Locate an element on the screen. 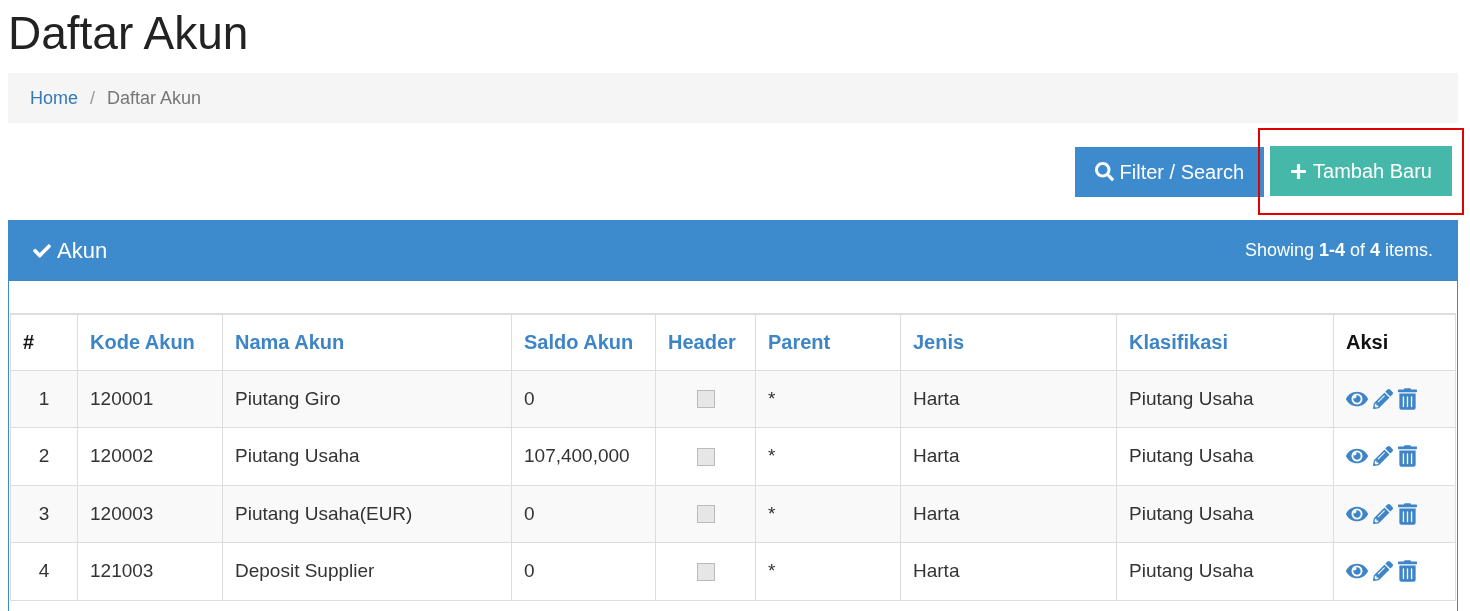 This screenshot has width=1470, height=611. table-cell: 120003 is located at coordinates (150, 514).